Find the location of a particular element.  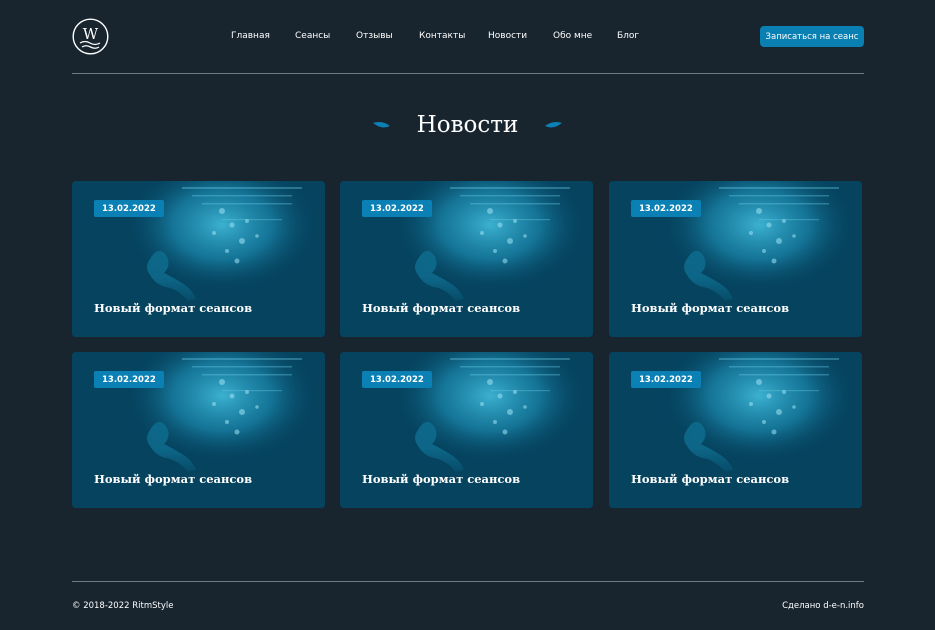

made-by-link: Сделано d-e-n.info is located at coordinates (823, 606).